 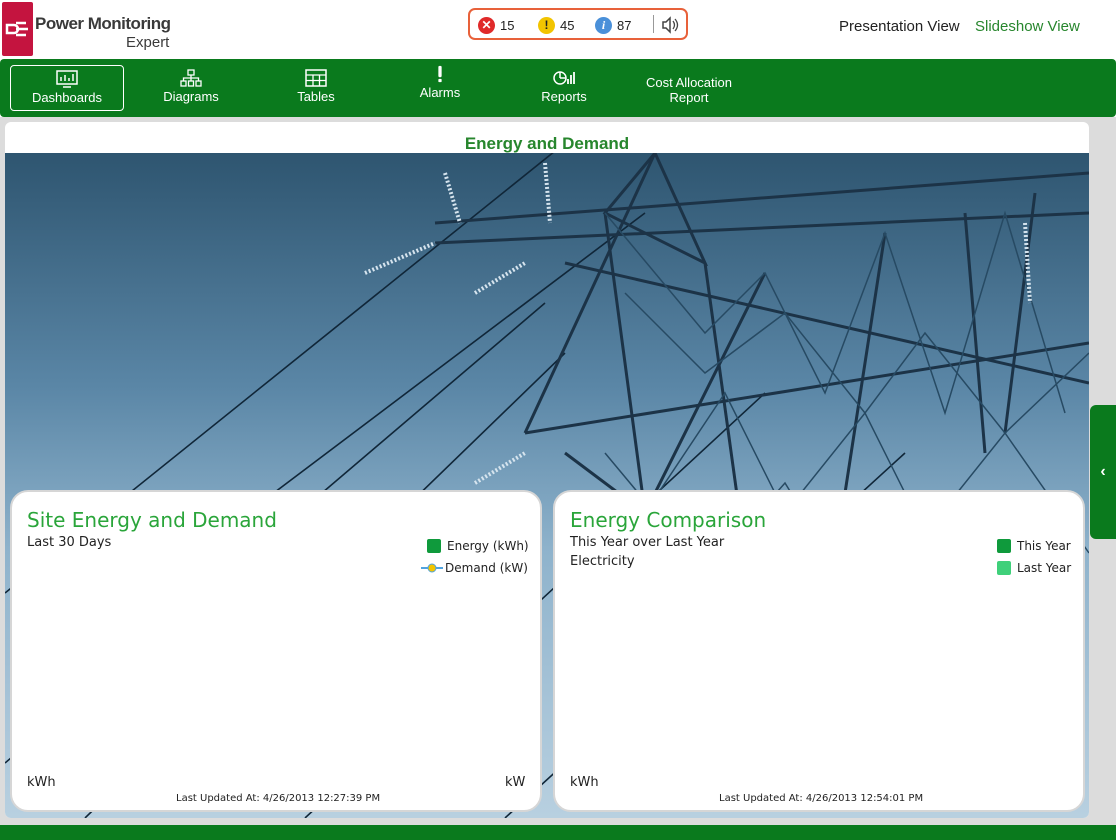 What do you see at coordinates (564, 96) in the screenshot?
I see `nav-reports-label: Reports` at bounding box center [564, 96].